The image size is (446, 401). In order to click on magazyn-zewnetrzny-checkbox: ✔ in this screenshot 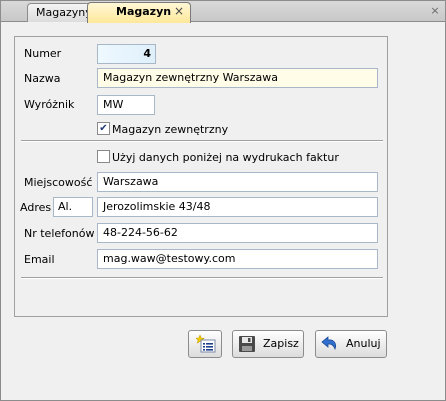, I will do `click(103, 128)`.